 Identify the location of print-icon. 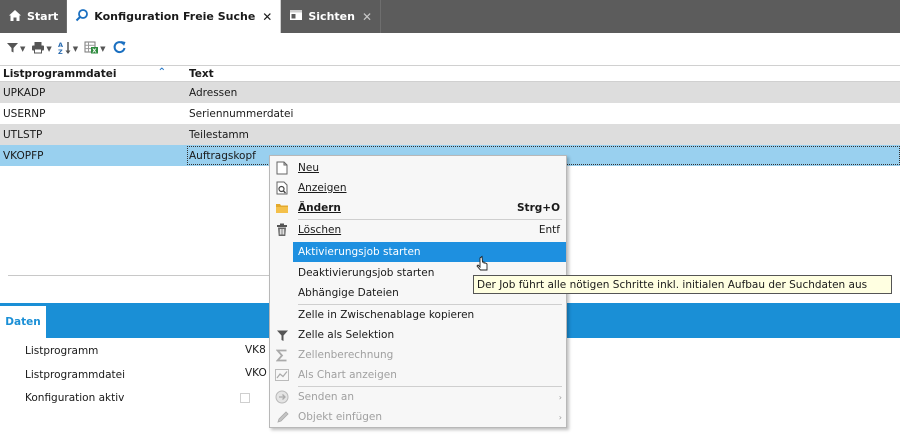
(38, 49).